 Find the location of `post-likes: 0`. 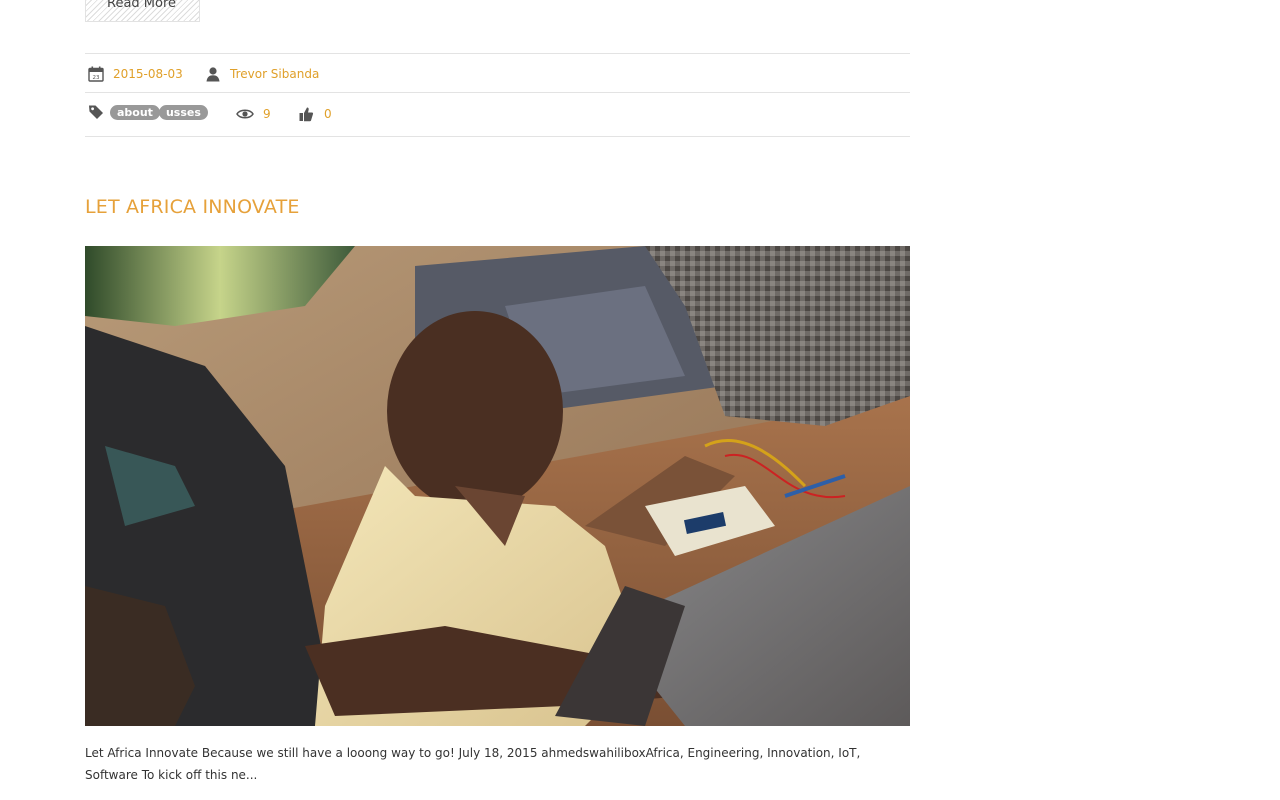

post-likes: 0 is located at coordinates (315, 114).